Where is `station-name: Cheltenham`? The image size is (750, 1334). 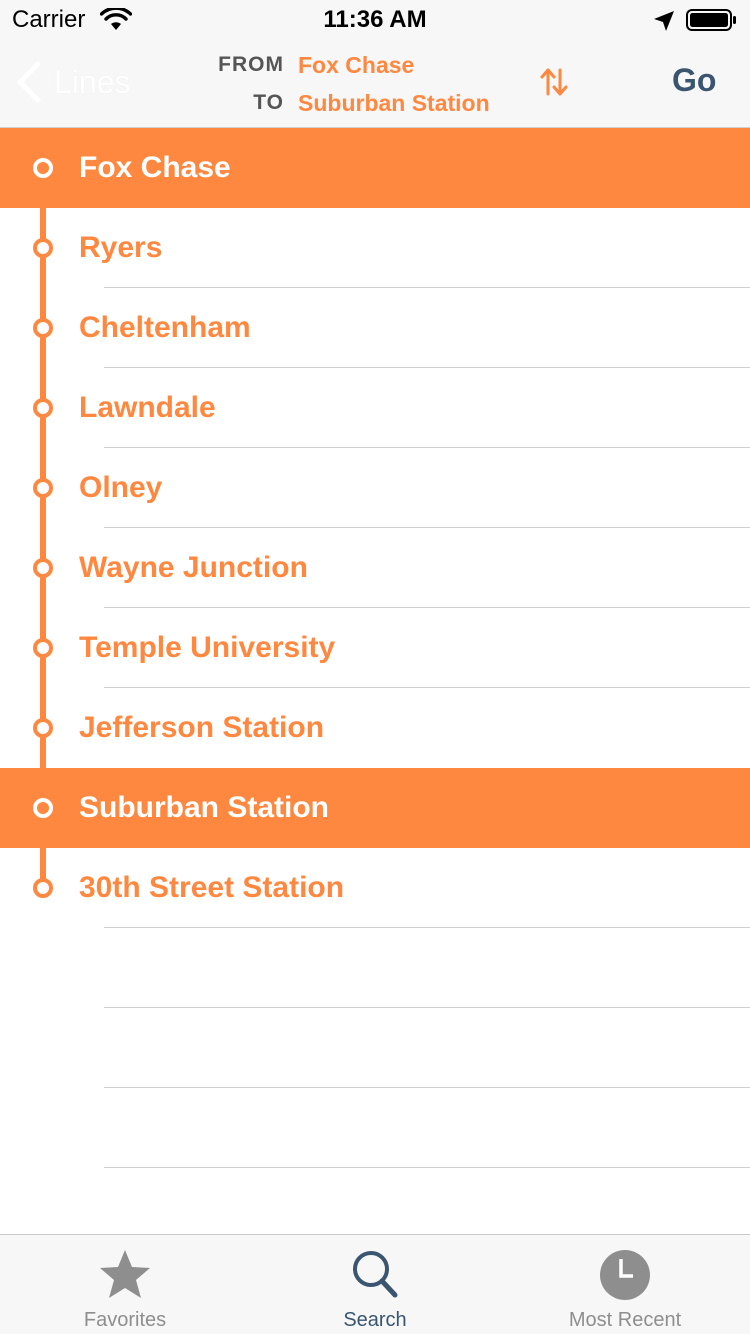
station-name: Cheltenham is located at coordinates (165, 327).